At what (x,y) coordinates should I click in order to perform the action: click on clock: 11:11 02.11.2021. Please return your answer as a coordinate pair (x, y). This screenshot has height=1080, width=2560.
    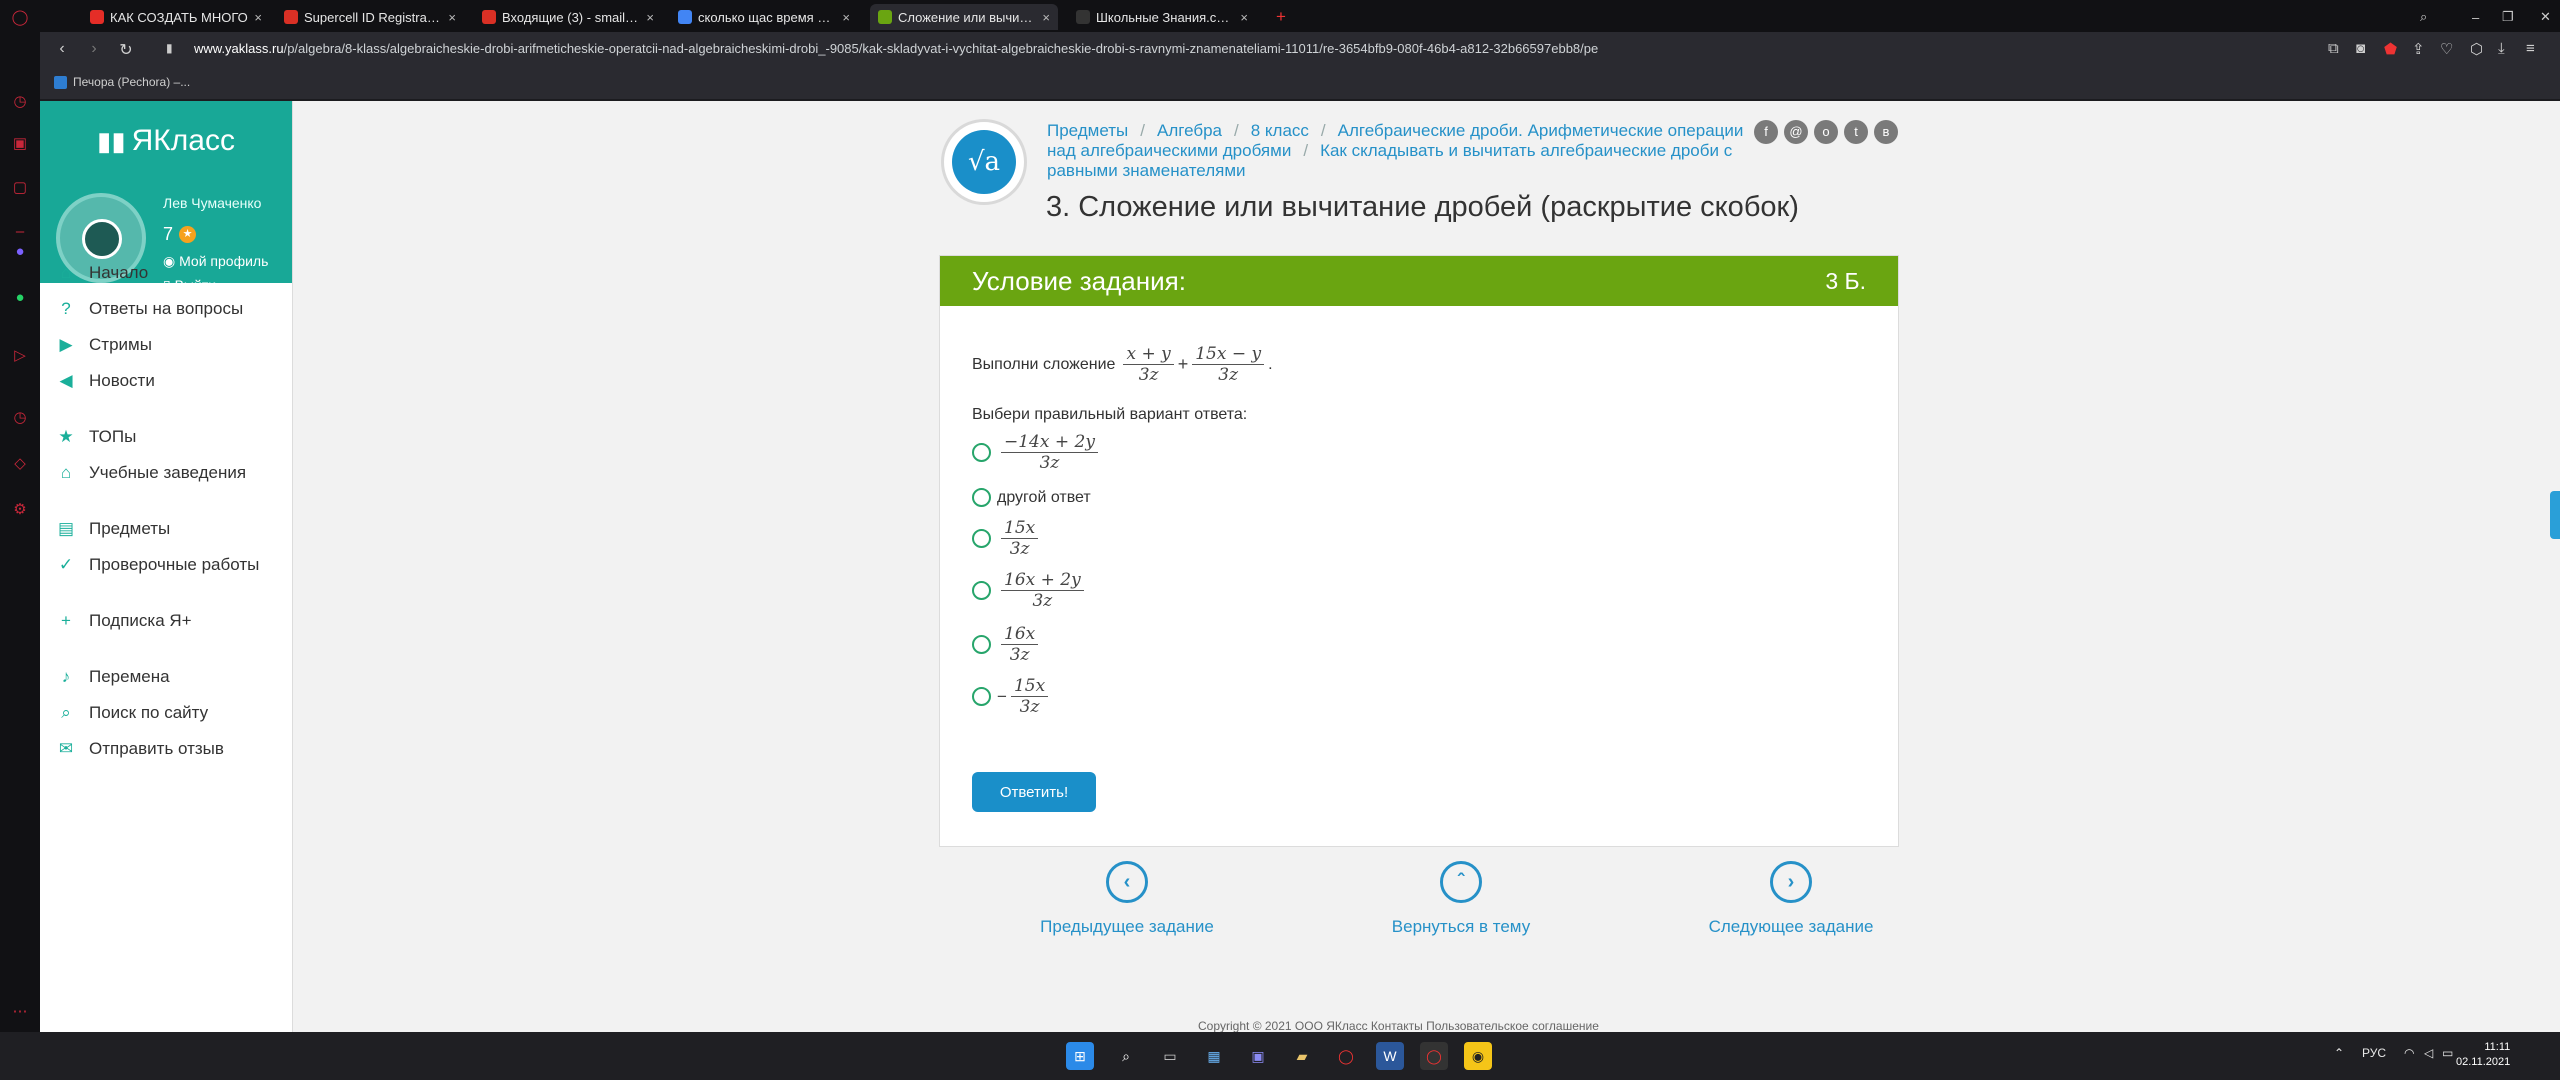
    Looking at the image, I should click on (2483, 1055).